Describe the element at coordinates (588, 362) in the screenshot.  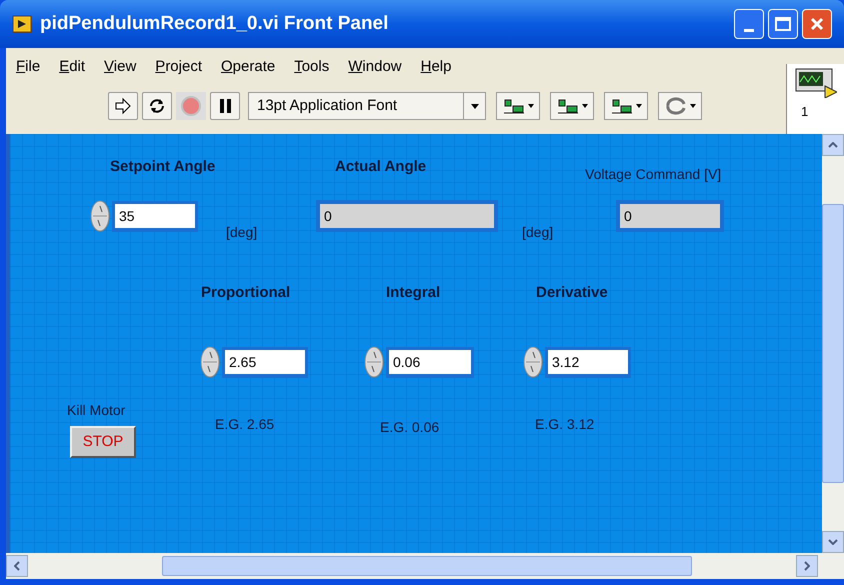
I see `numeric-control: 3.12` at that location.